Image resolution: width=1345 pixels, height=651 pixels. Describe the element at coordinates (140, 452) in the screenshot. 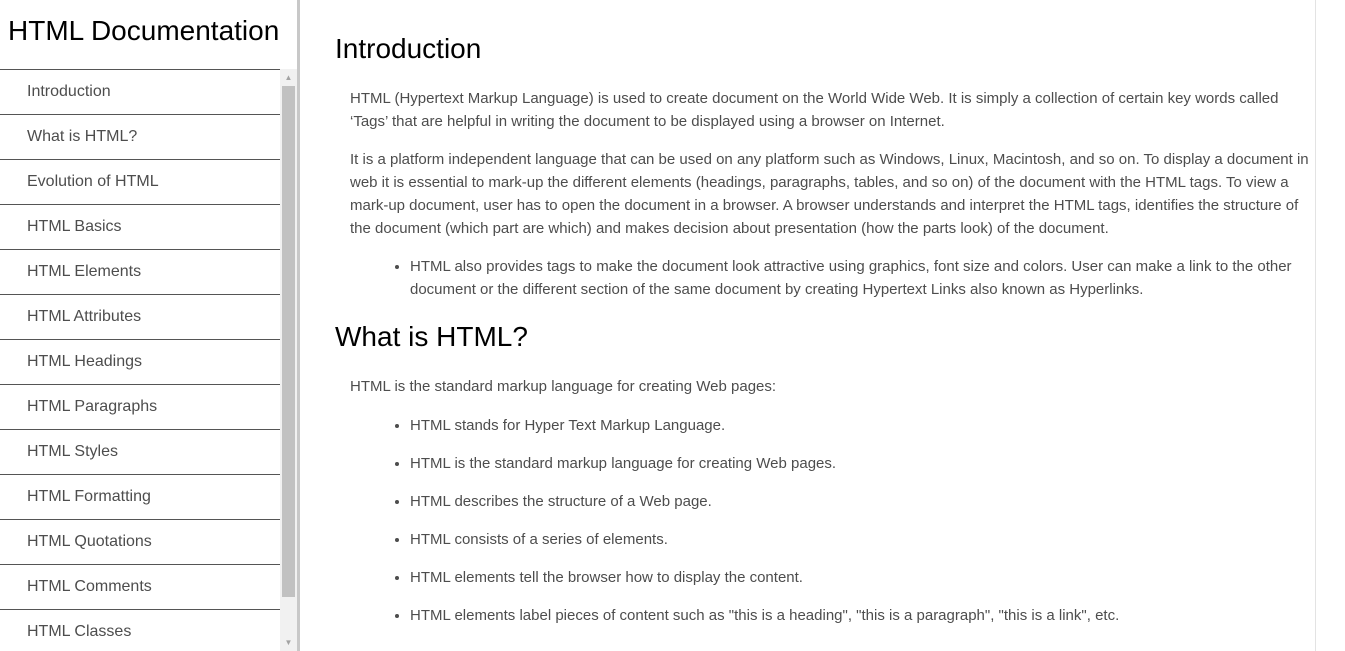

I see `sidebar-item-html-styles: HTML Styles` at that location.